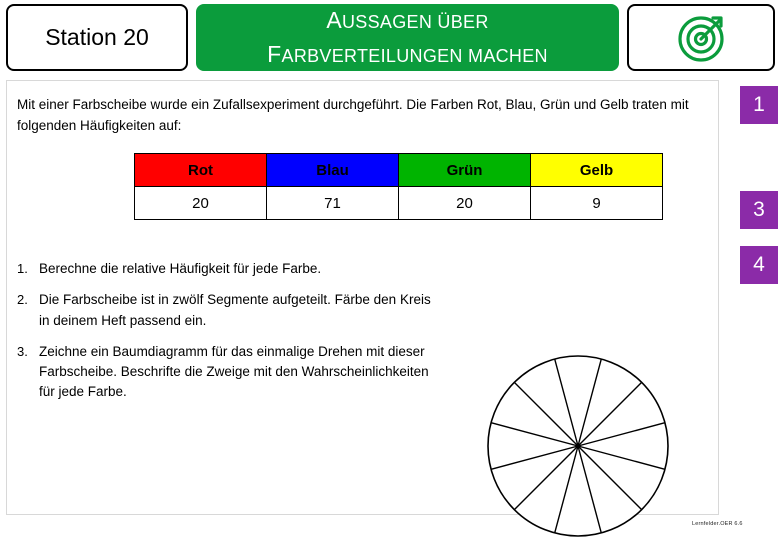  I want to click on task-number: 2., so click(22, 300).